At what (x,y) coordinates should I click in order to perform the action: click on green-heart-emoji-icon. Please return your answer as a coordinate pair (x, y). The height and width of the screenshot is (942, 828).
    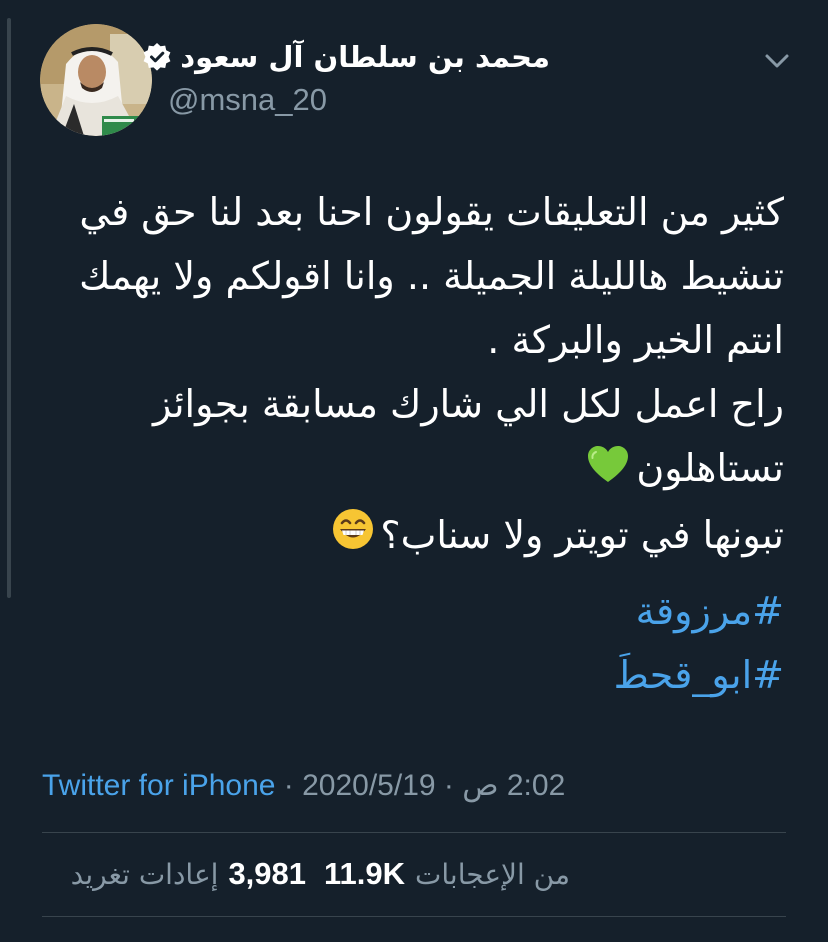
    Looking at the image, I should click on (608, 471).